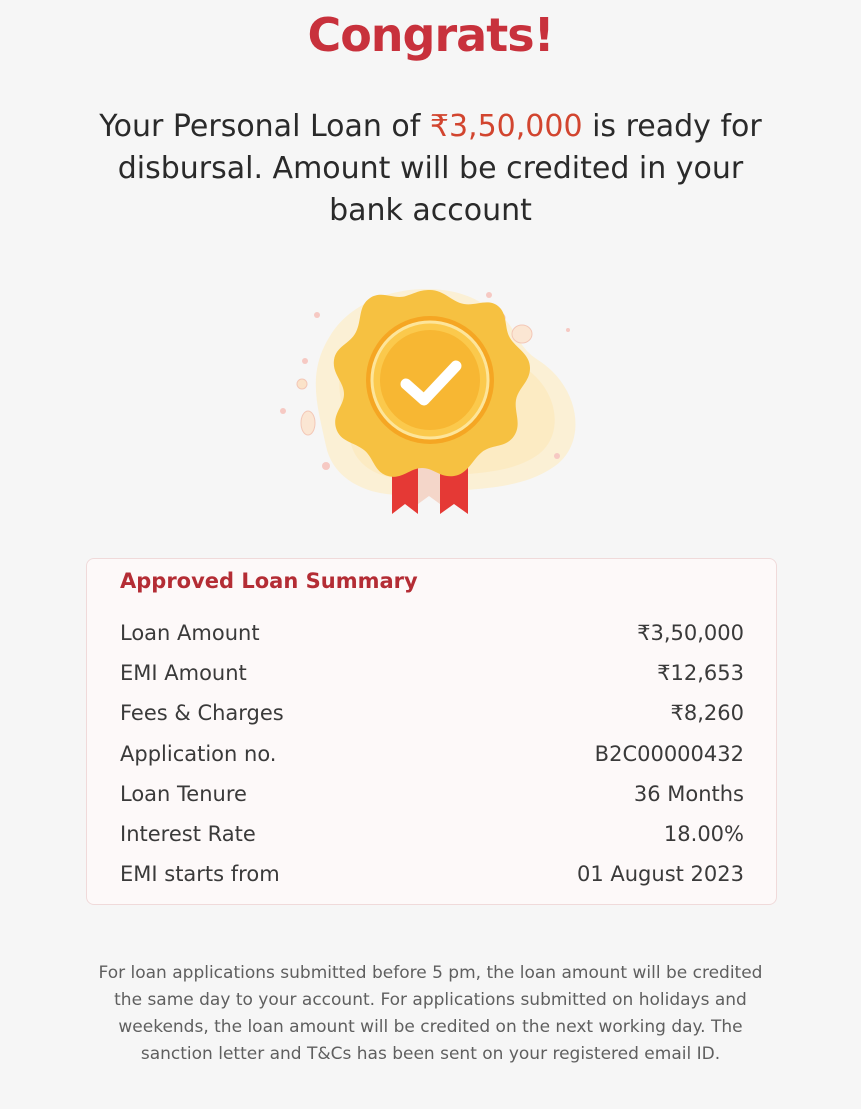 The height and width of the screenshot is (1109, 861). I want to click on row-value: ₹8,260, so click(707, 713).